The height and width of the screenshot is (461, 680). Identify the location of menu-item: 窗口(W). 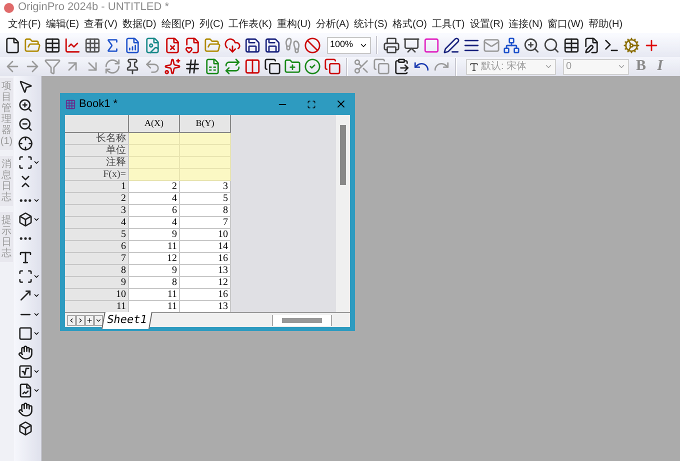
(566, 24).